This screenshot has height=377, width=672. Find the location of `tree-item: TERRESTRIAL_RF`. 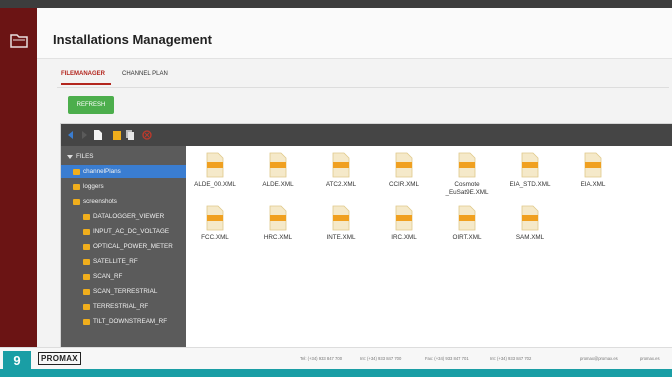

tree-item: TERRESTRIAL_RF is located at coordinates (104, 306).